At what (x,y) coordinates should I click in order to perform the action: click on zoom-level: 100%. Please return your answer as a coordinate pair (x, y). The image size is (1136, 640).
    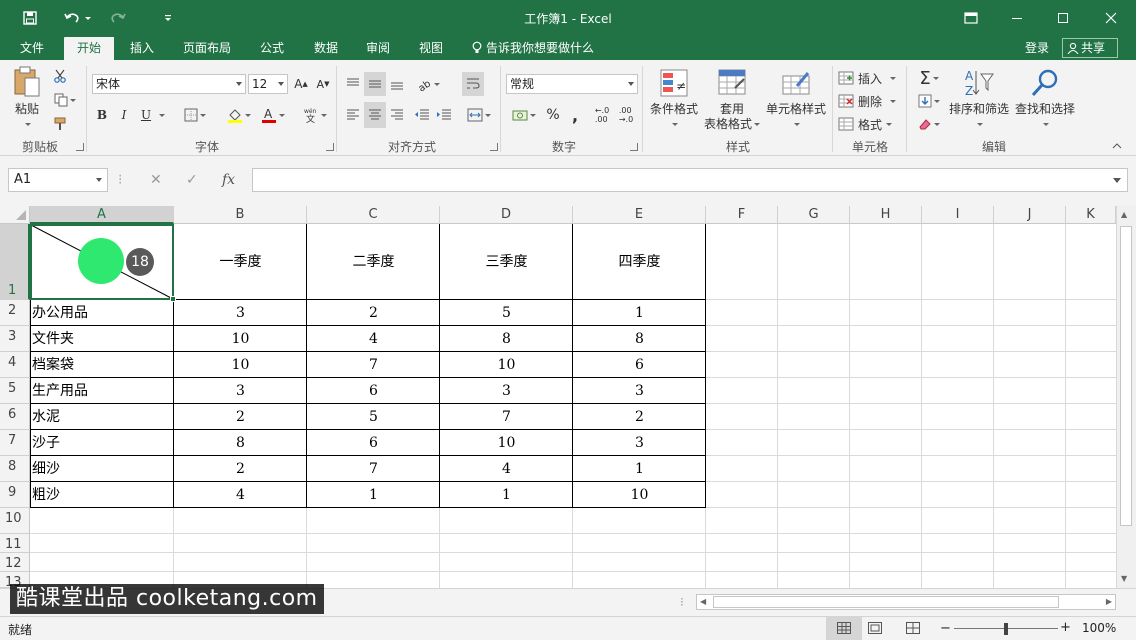
    Looking at the image, I should click on (1099, 628).